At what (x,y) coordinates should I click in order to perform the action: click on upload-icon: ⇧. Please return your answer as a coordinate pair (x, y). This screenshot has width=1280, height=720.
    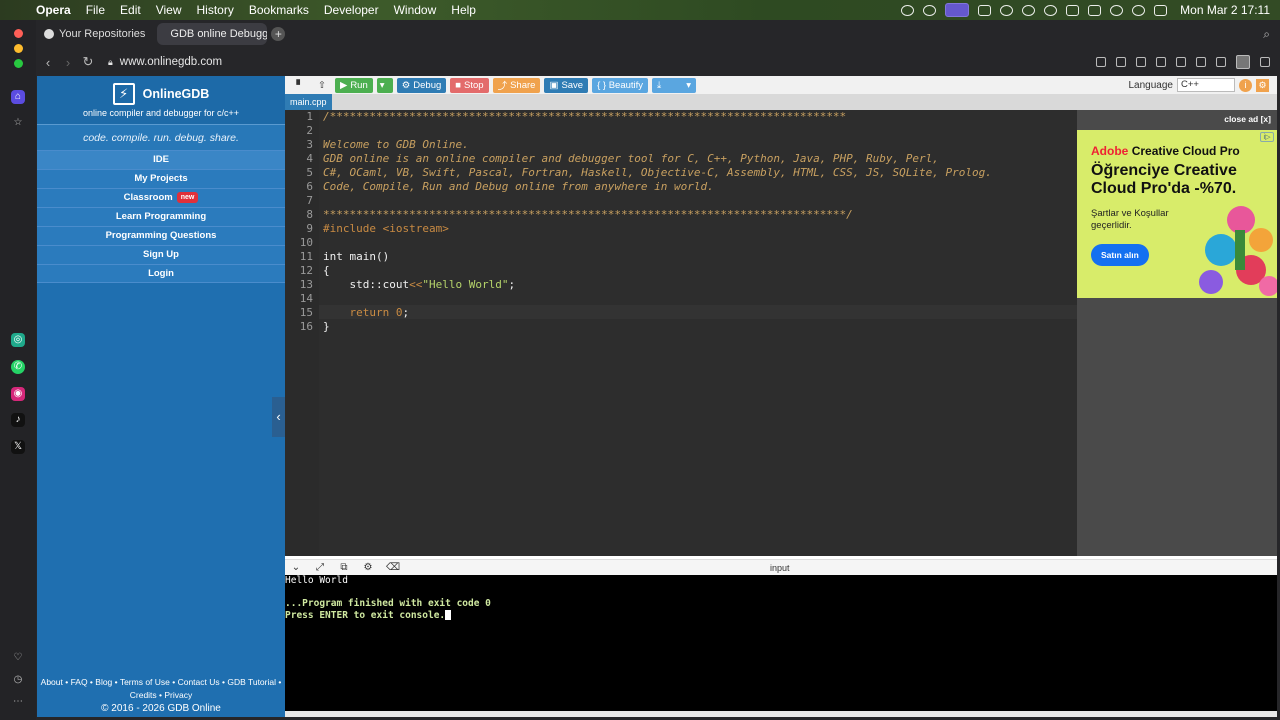
    Looking at the image, I should click on (322, 85).